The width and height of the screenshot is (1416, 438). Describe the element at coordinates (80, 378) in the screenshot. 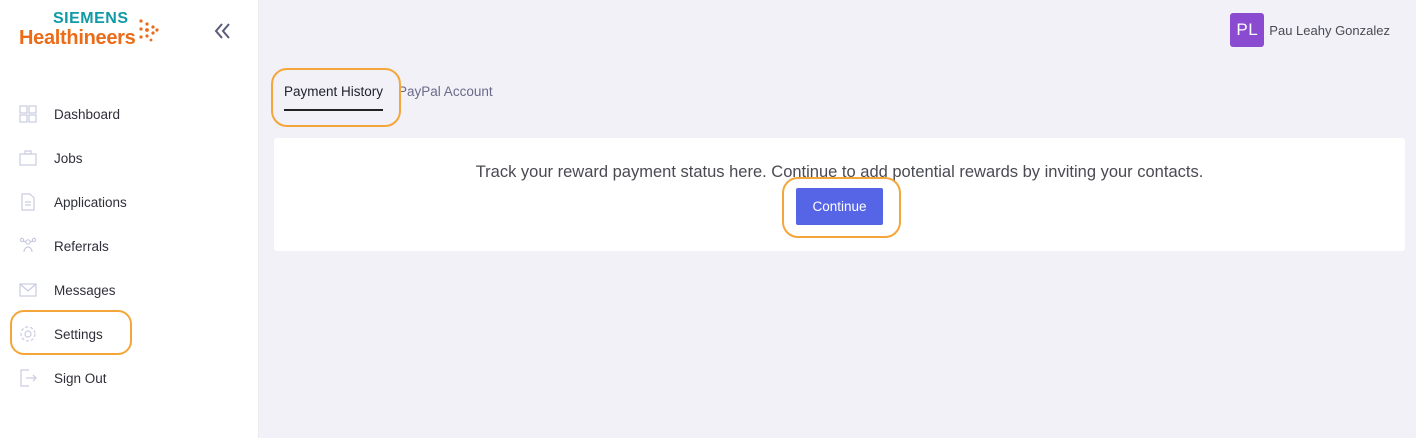

I see `sidebar-item-label: Sign Out` at that location.